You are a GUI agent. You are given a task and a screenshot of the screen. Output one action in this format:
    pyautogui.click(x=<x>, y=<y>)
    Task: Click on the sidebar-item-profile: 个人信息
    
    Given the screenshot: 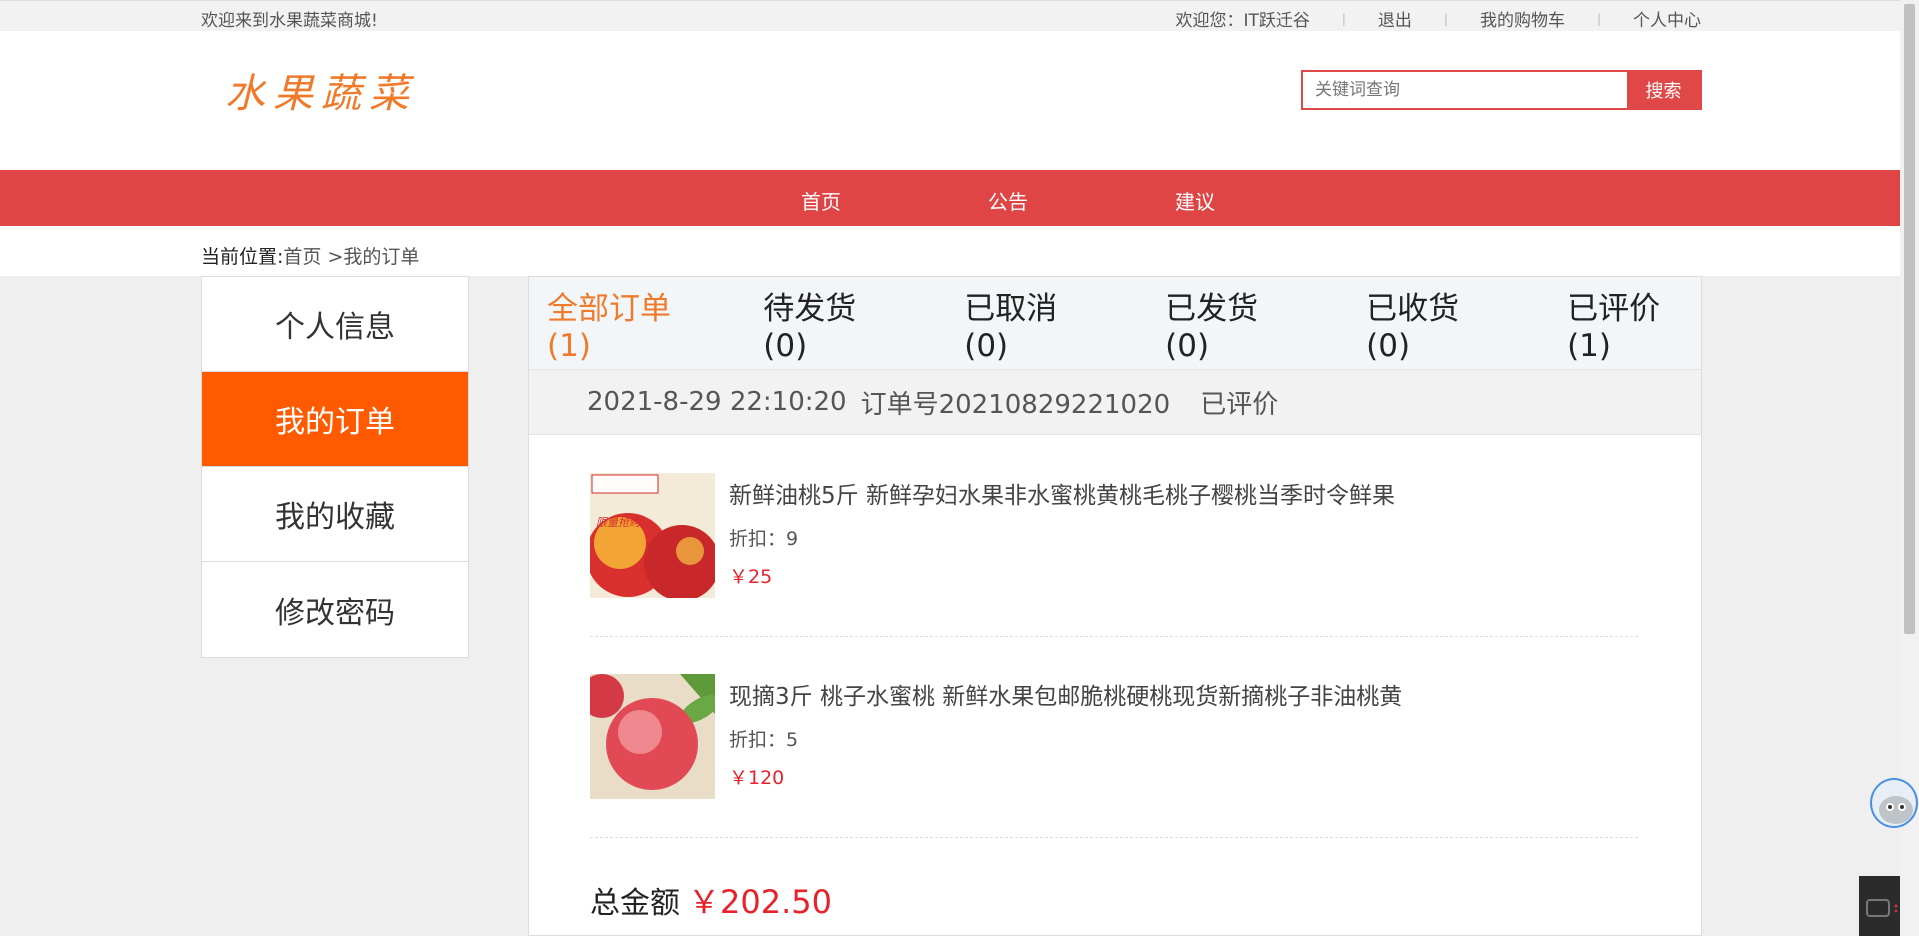 What is the action you would take?
    pyautogui.click(x=335, y=324)
    